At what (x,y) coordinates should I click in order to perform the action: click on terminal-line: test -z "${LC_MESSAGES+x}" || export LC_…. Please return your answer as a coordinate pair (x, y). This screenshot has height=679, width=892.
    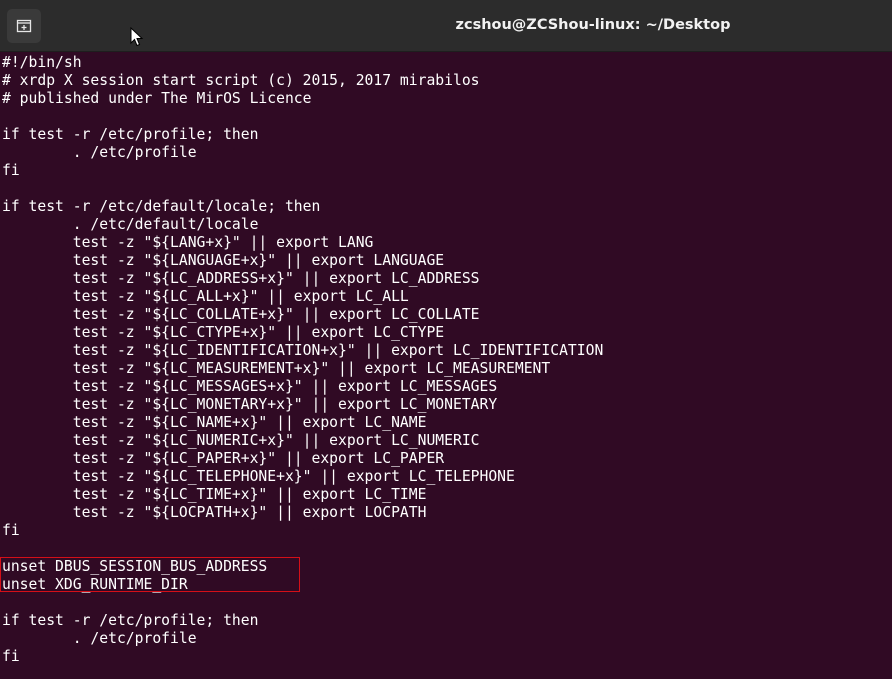
    Looking at the image, I should click on (250, 386).